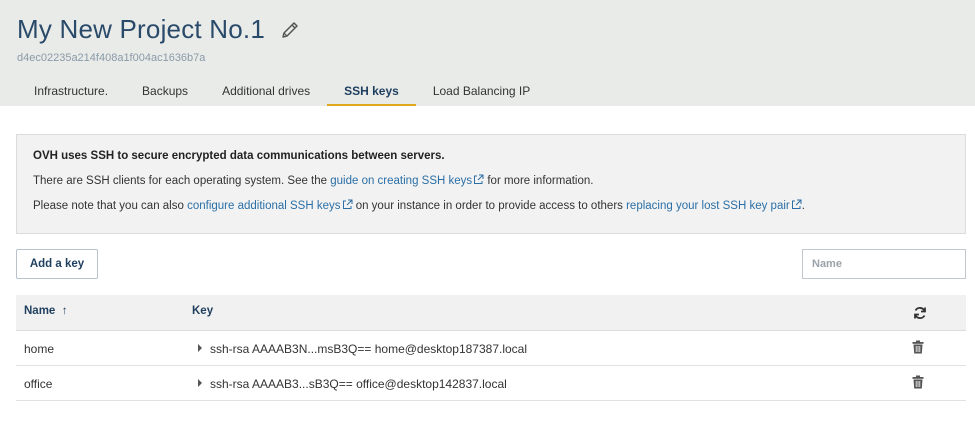 This screenshot has height=440, width=975. I want to click on name-filter-input, so click(884, 264).